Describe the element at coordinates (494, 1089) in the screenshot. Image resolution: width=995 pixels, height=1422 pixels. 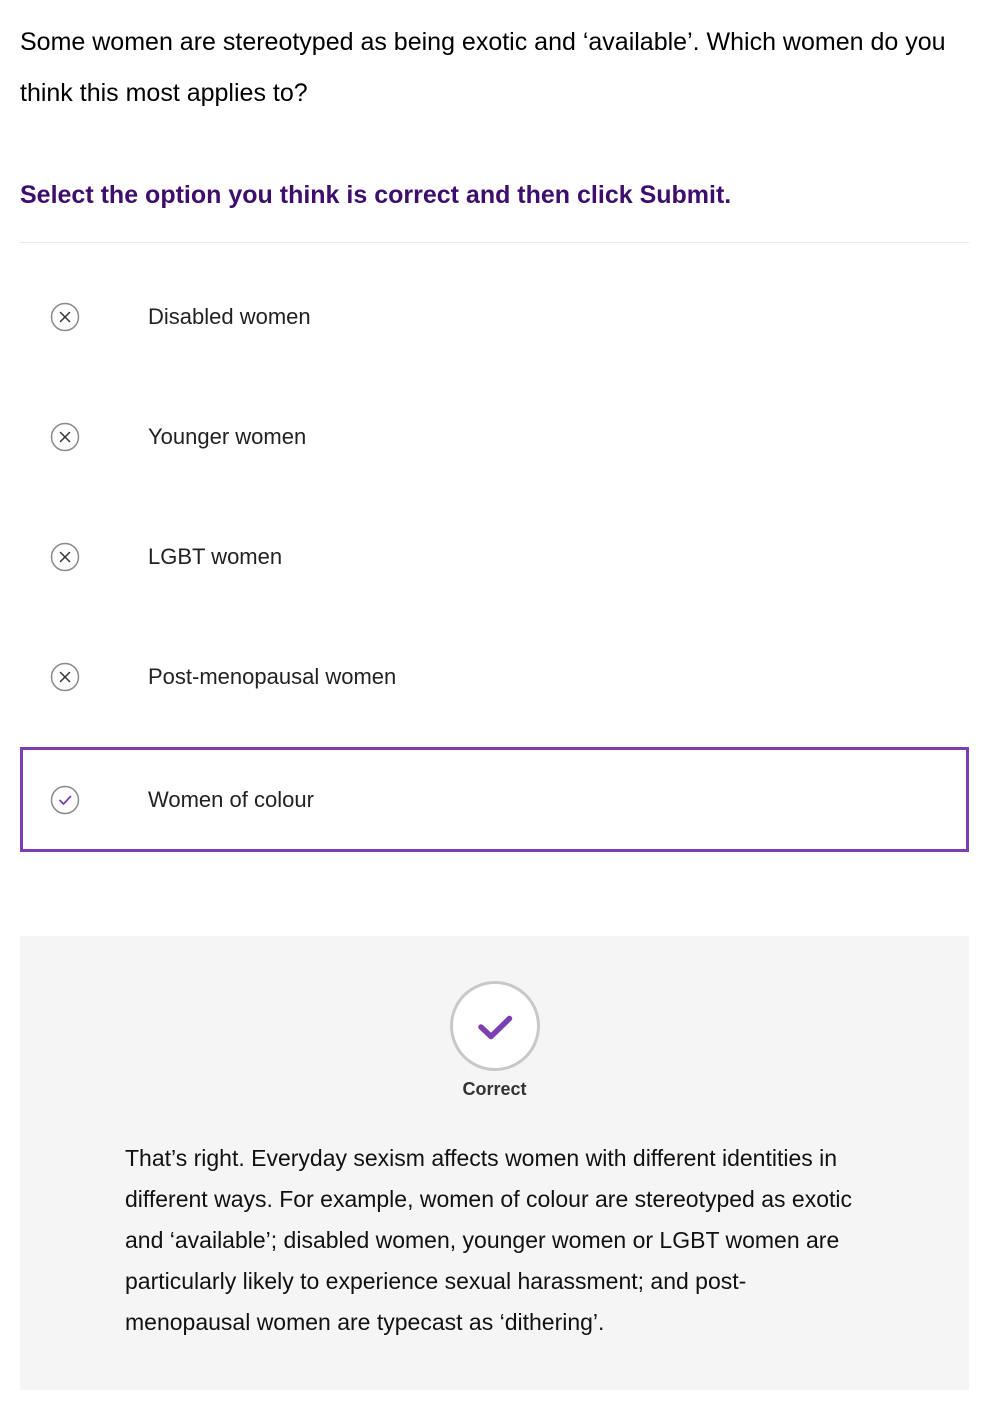
I see `feedback-status: Correct` at that location.